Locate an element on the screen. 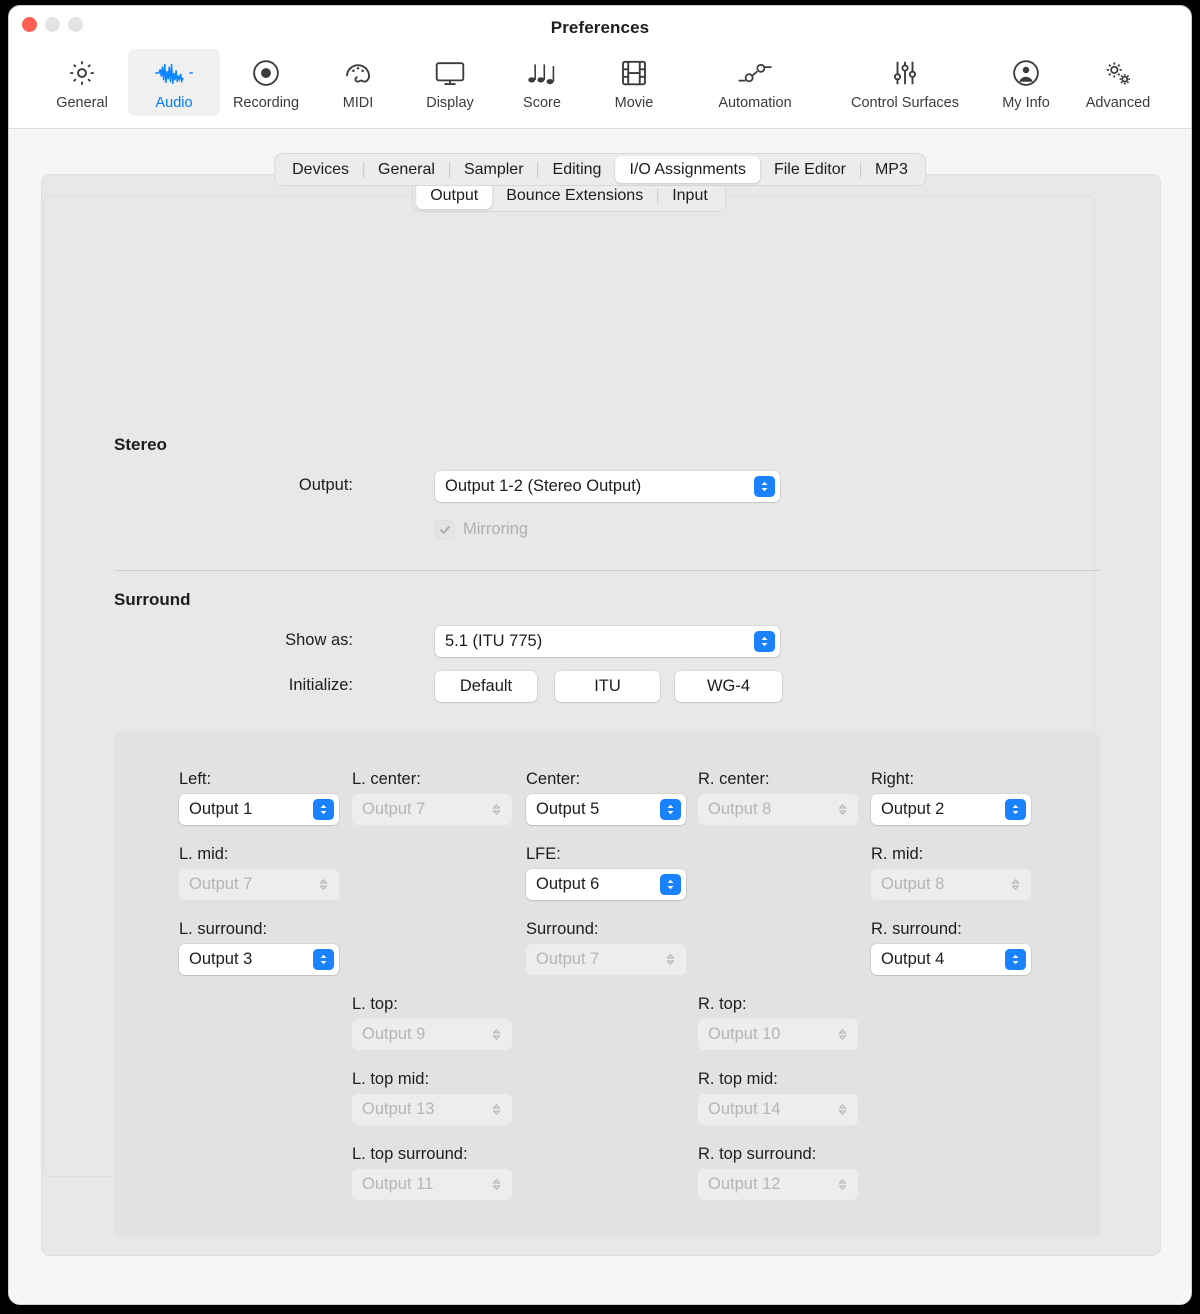  toolbar-item-score: Score is located at coordinates (542, 82).